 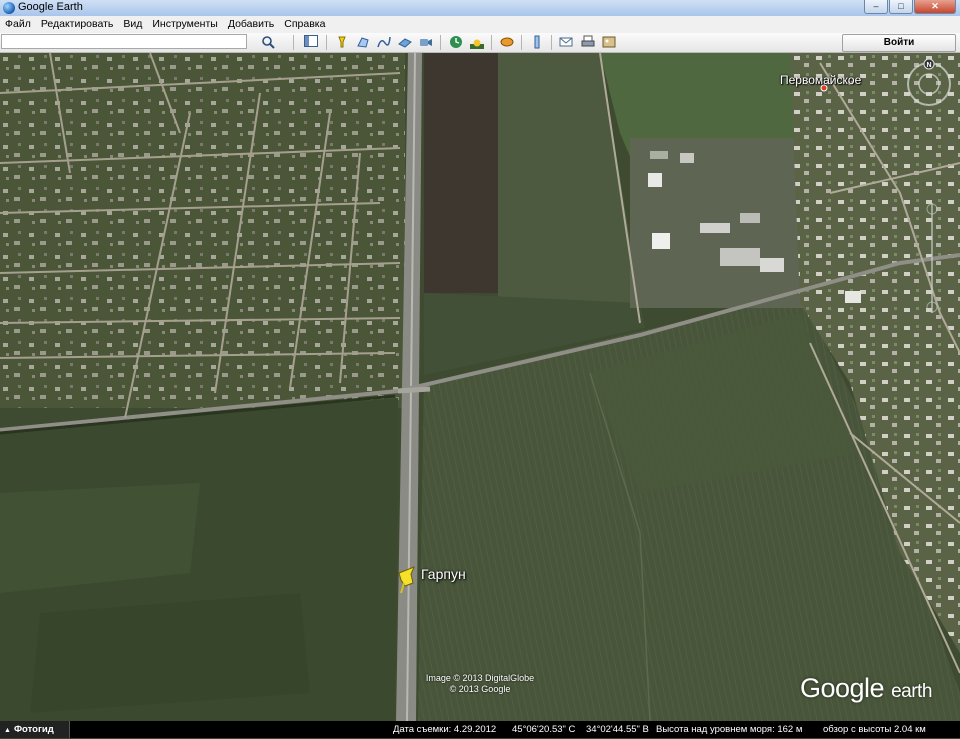 I want to click on eye-altitude: обзор с высоты 2.04 км, so click(x=874, y=729).